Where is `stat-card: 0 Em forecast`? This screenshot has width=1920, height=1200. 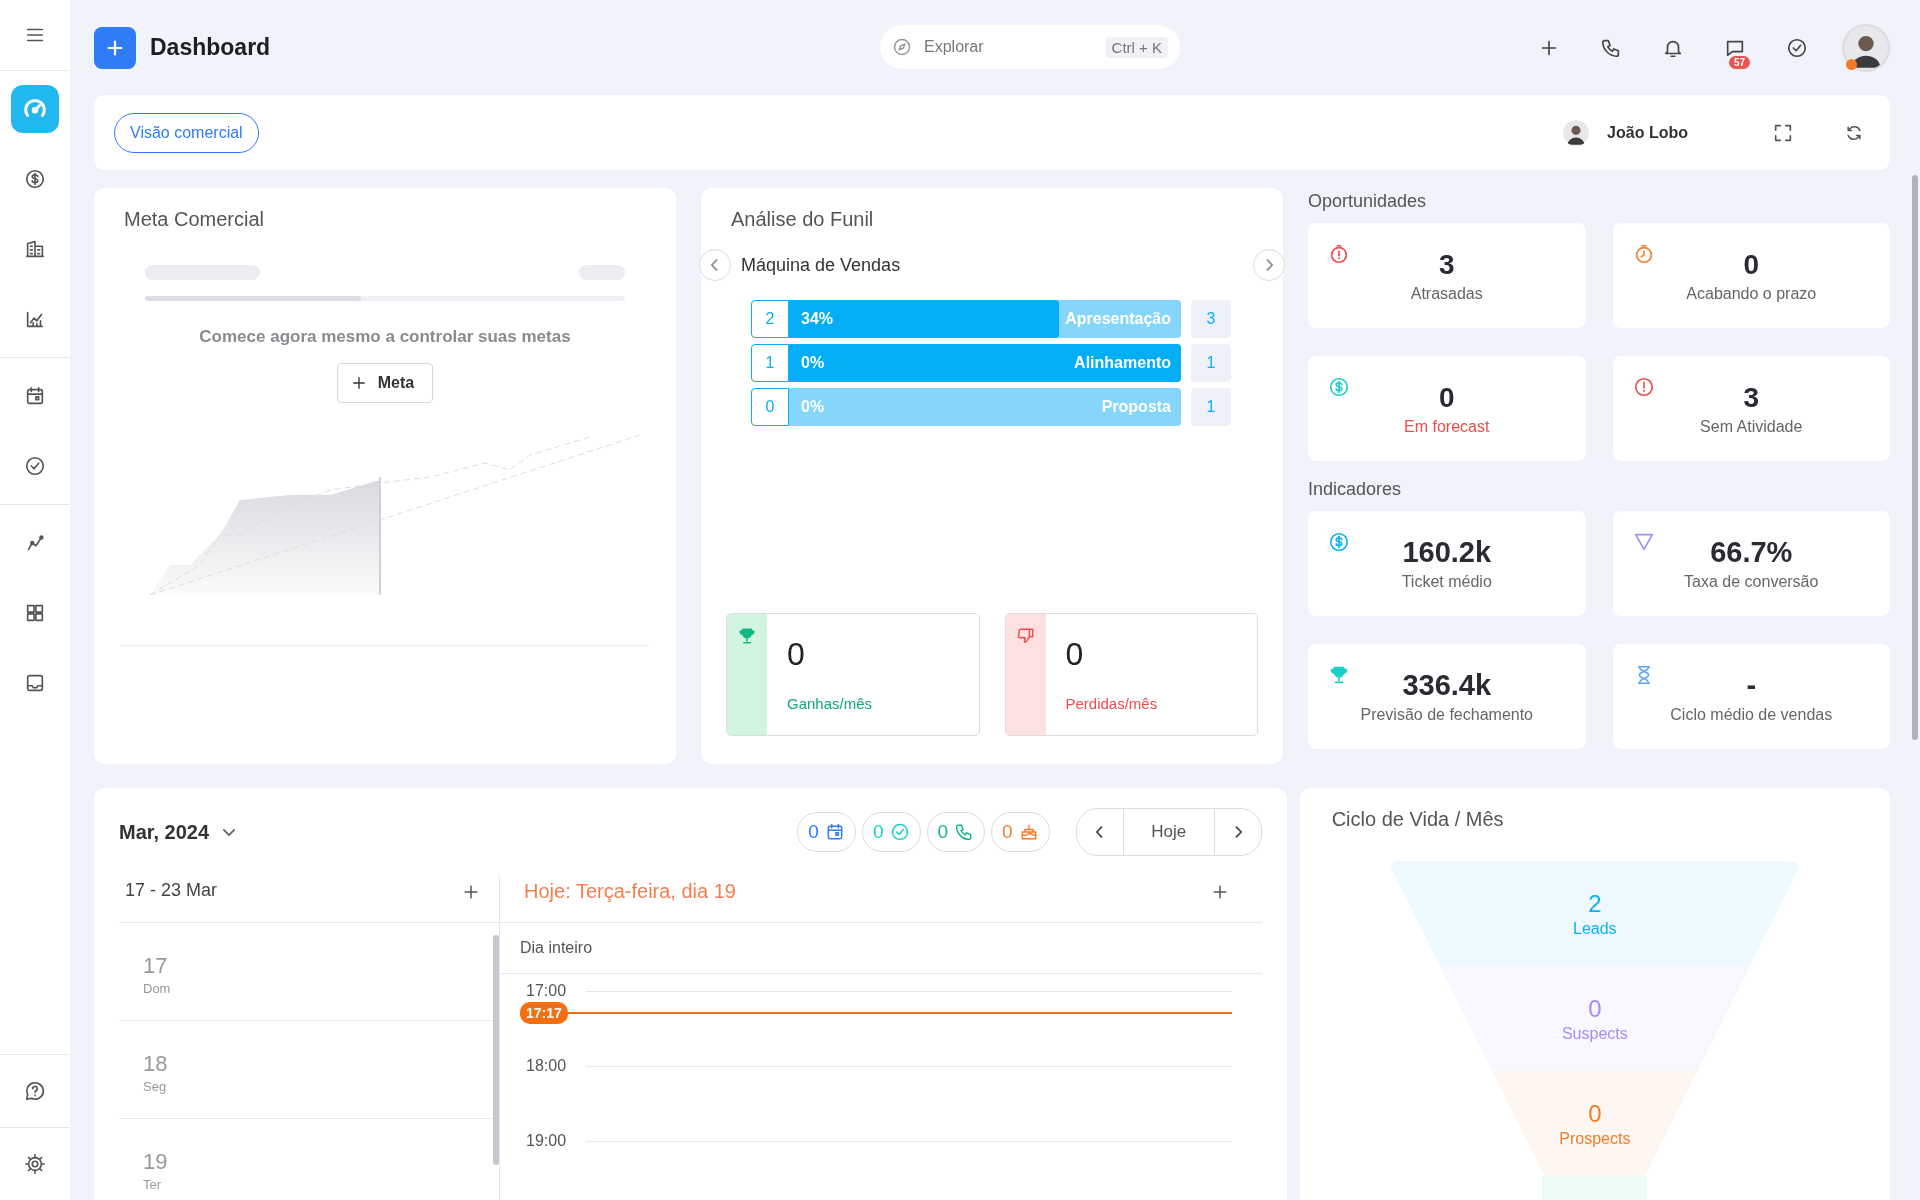 stat-card: 0 Em forecast is located at coordinates (1447, 408).